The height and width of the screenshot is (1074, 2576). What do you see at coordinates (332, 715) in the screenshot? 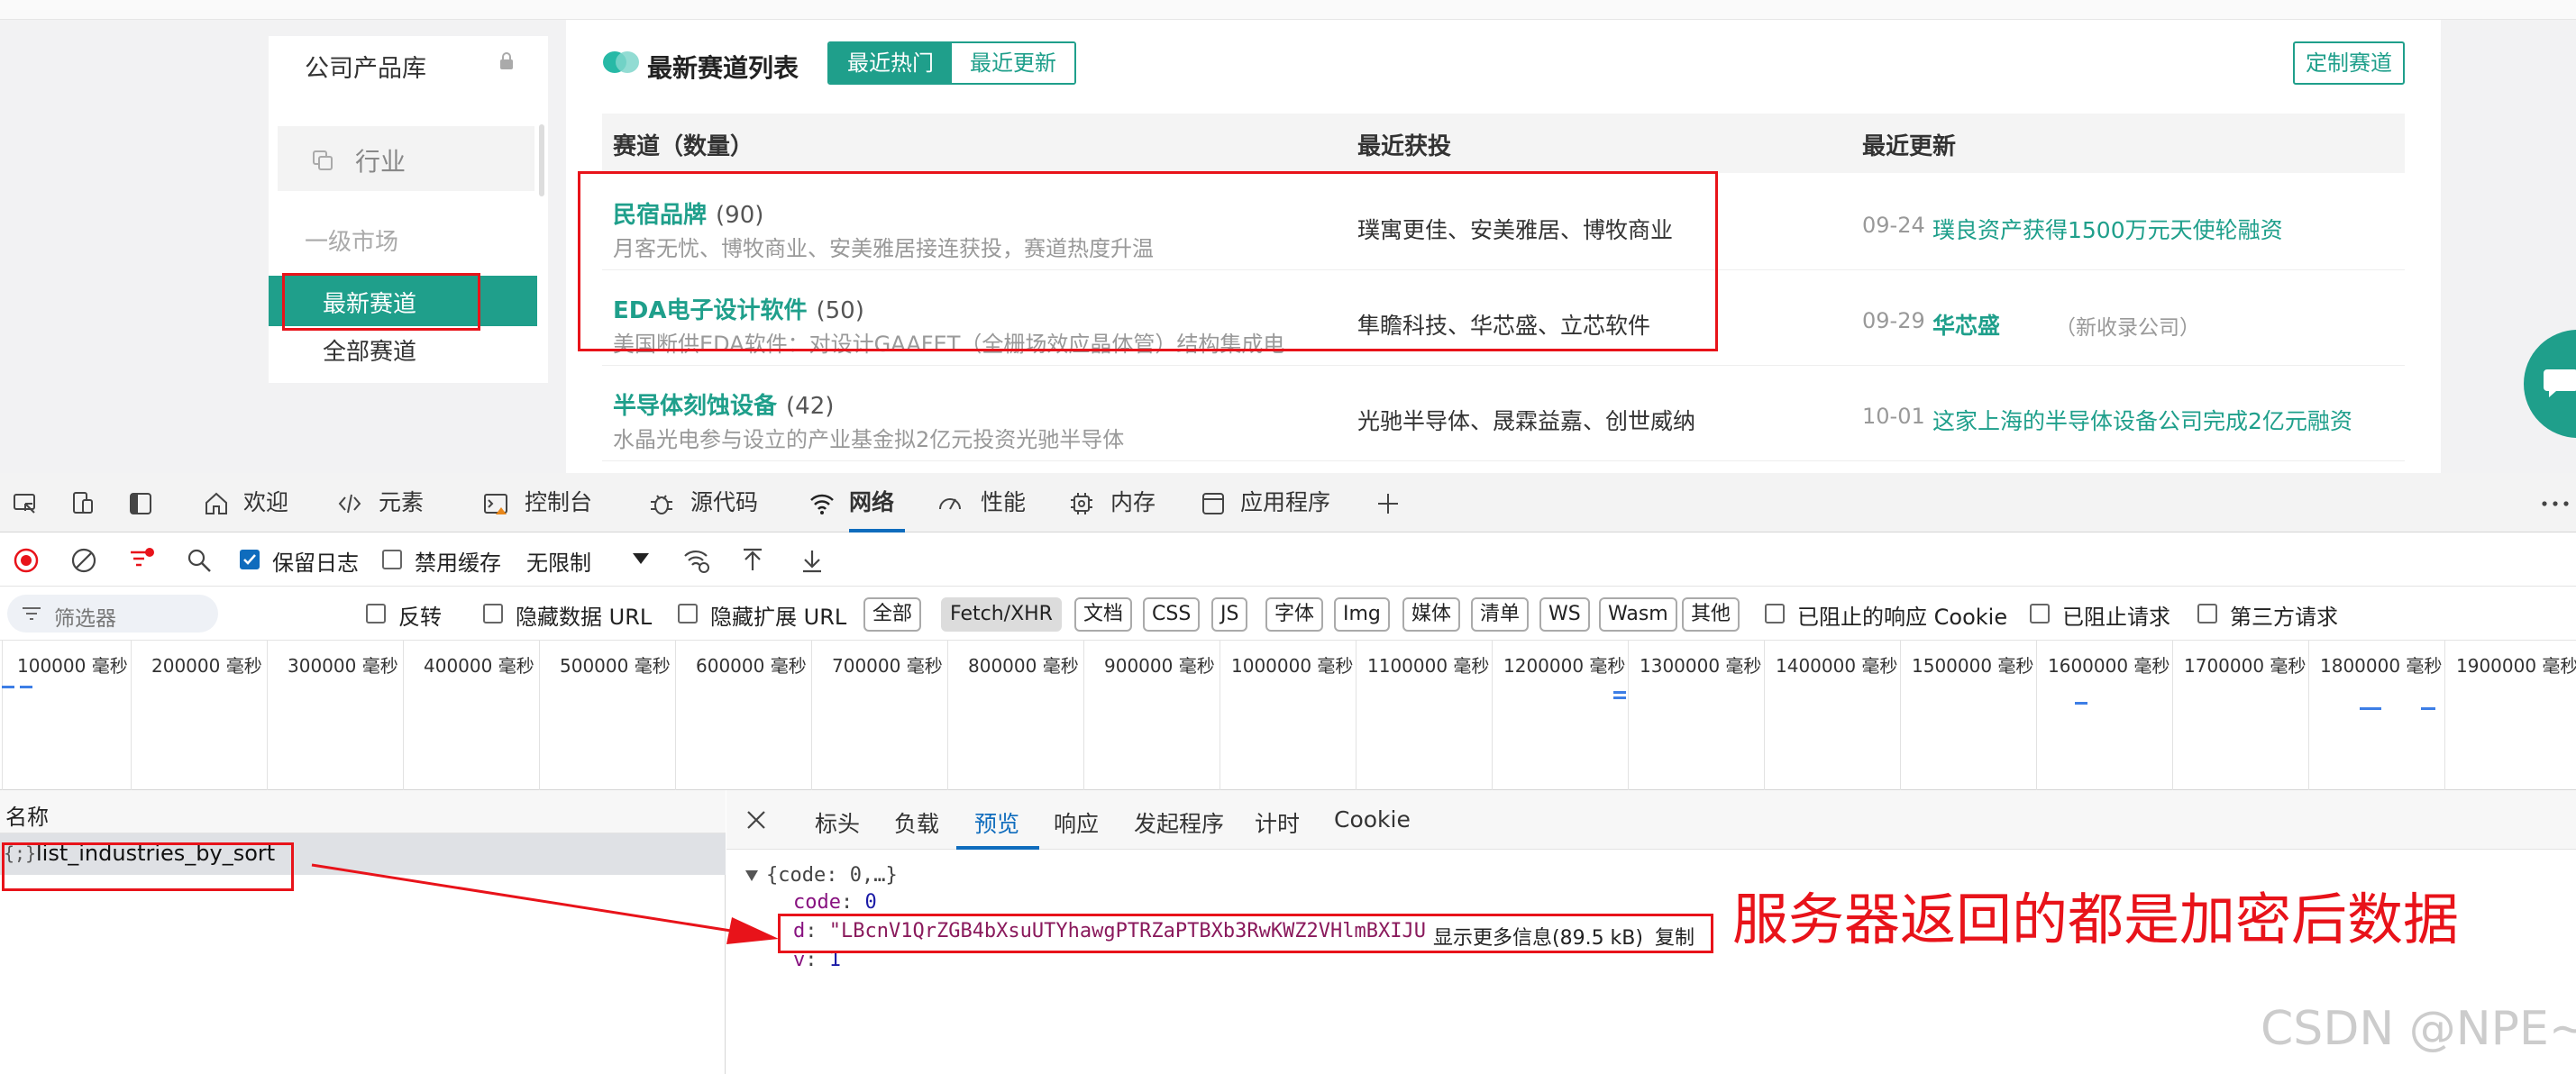
I see `timeline-tick: 300000 毫秒` at bounding box center [332, 715].